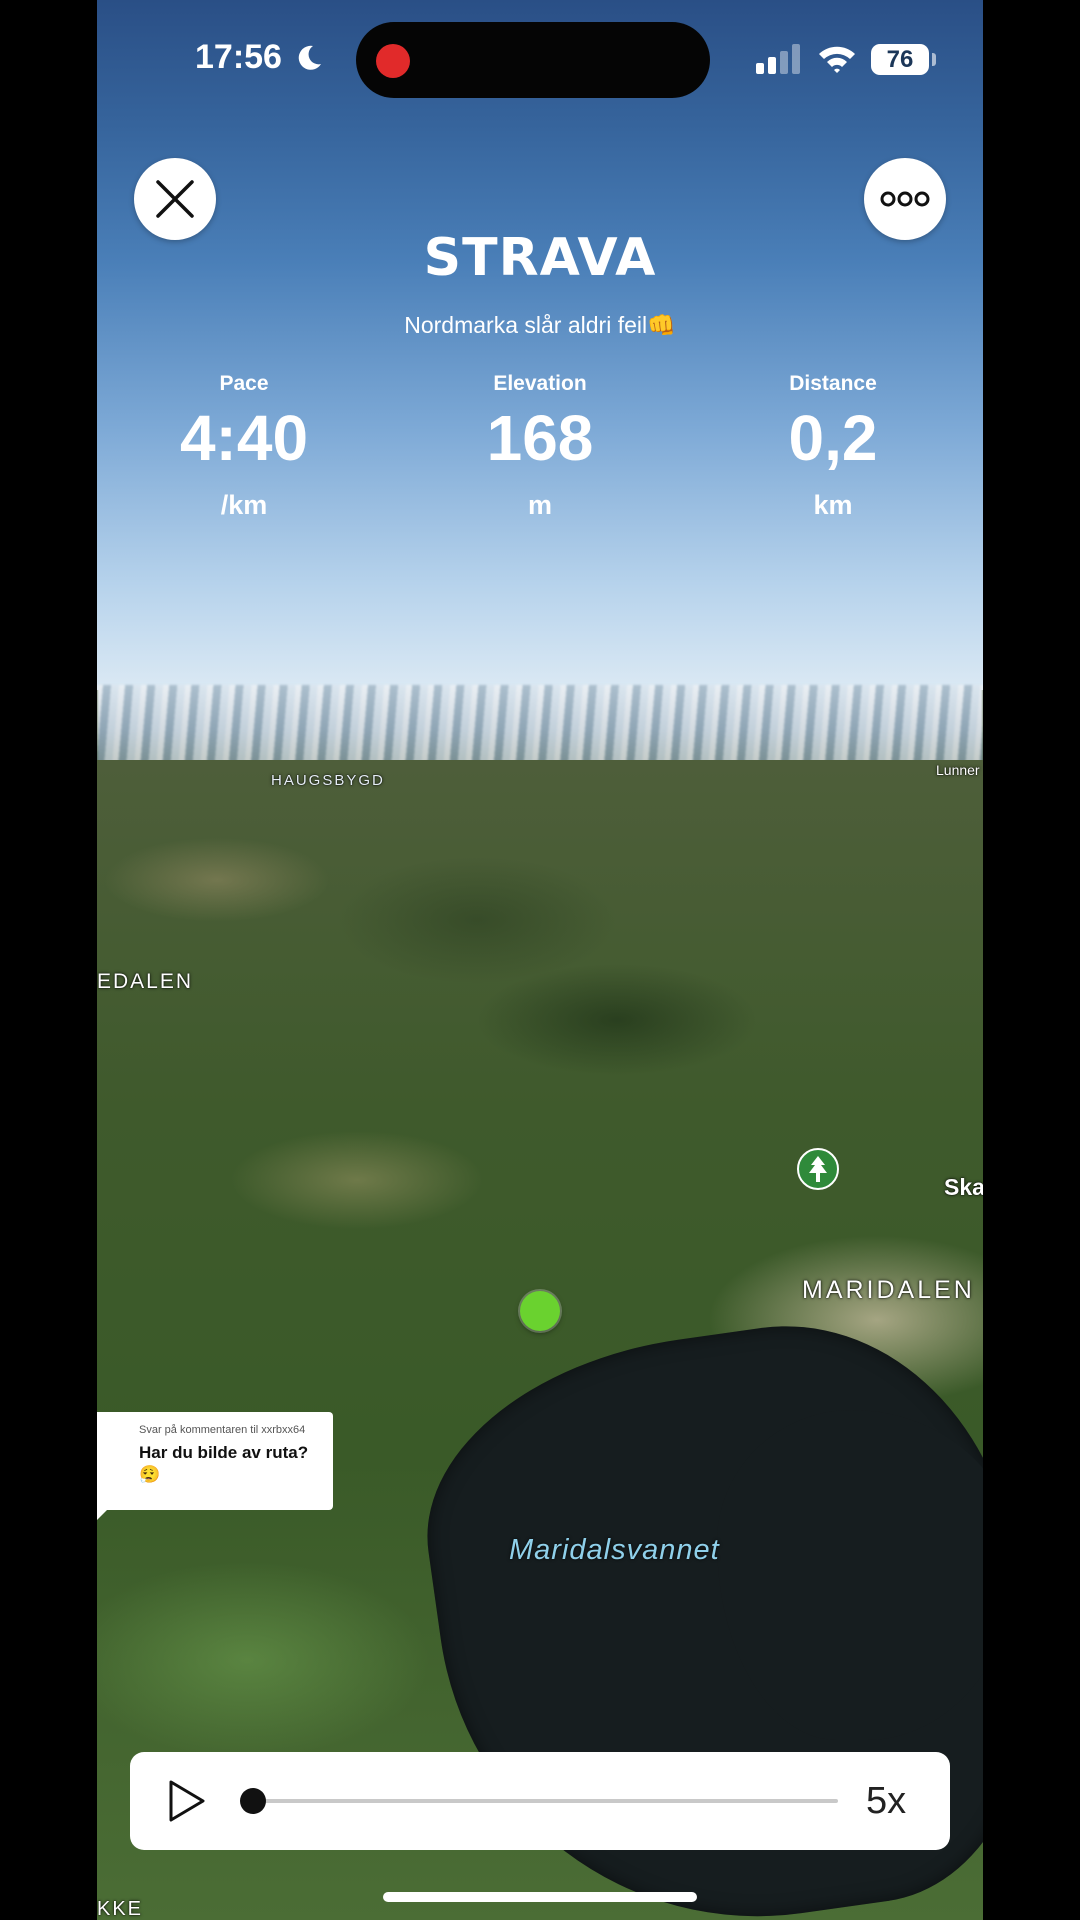  What do you see at coordinates (540, 383) in the screenshot?
I see `stat-label: Elevation` at bounding box center [540, 383].